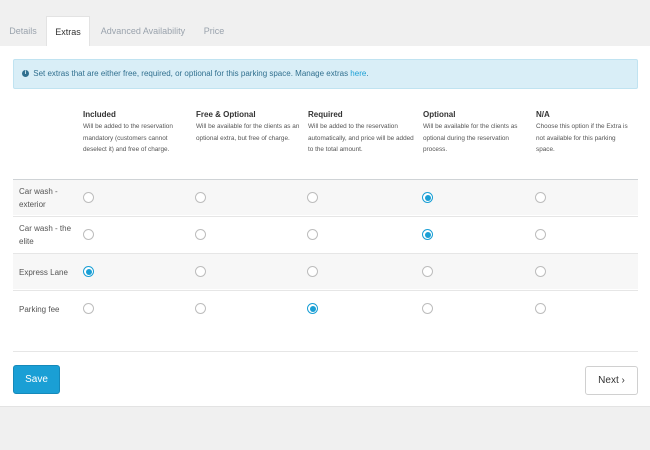 Image resolution: width=650 pixels, height=450 pixels. I want to click on tab-details: Details, so click(23, 31).